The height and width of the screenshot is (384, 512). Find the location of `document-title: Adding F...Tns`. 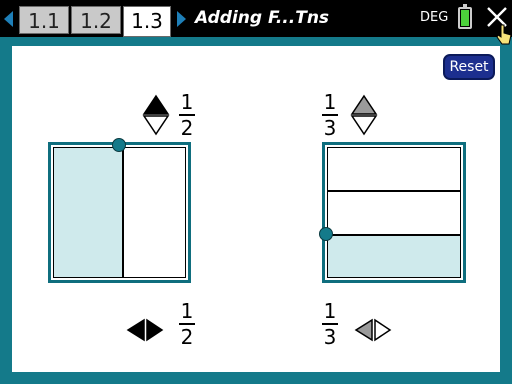

document-title: Adding F...Tns is located at coordinates (262, 18).